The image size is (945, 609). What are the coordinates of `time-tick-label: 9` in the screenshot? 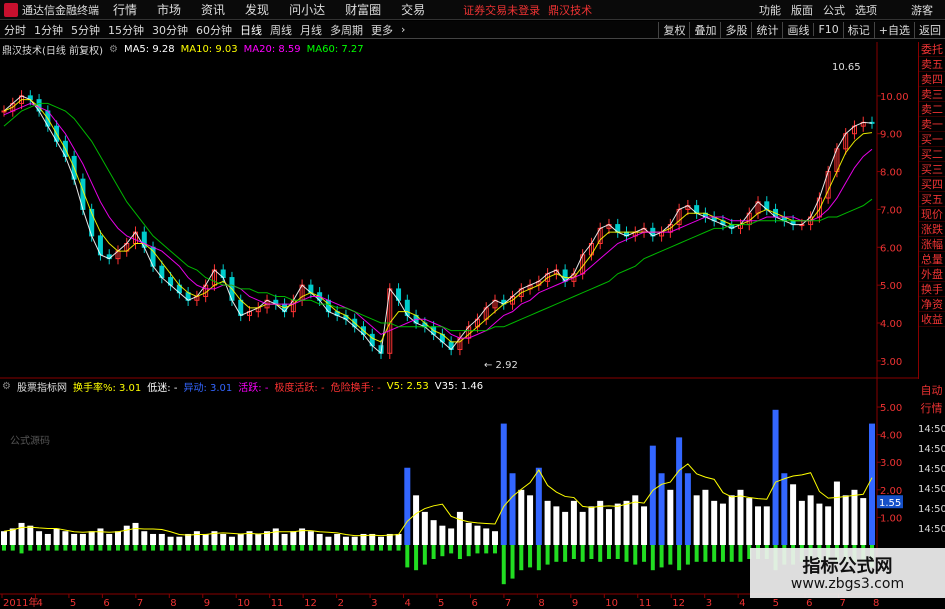 It's located at (575, 603).